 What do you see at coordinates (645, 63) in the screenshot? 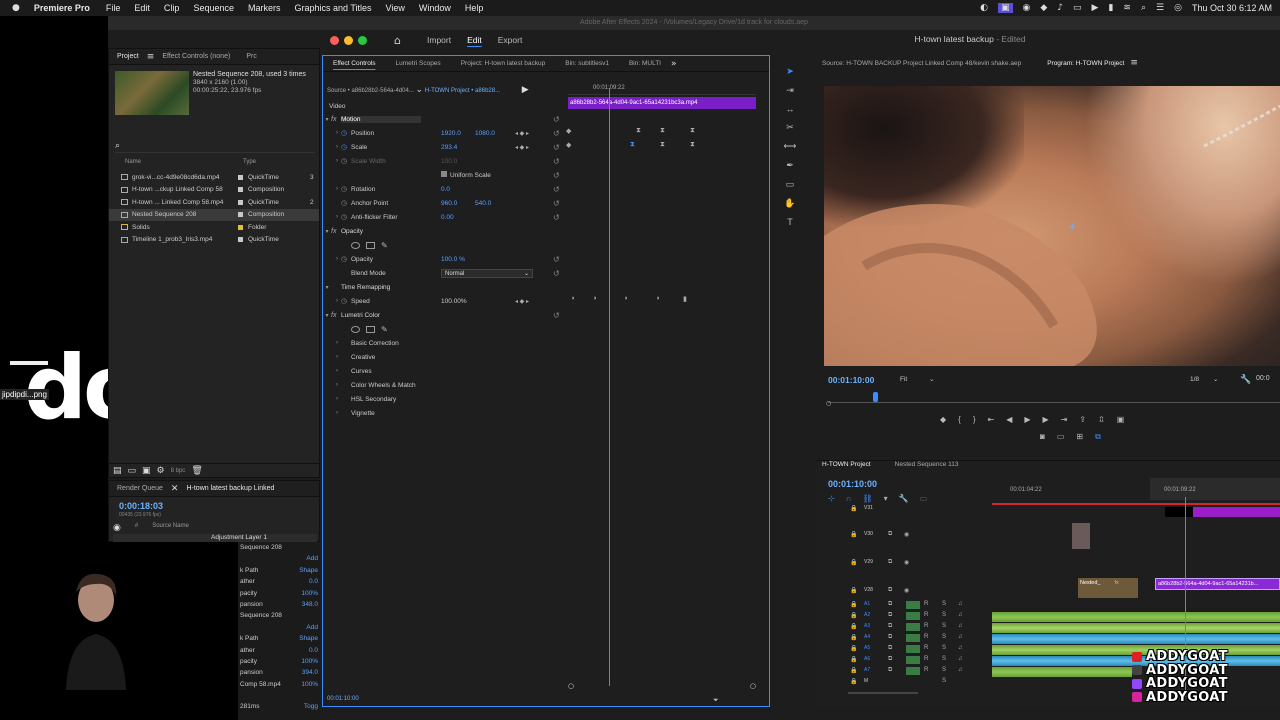
I see `tab-bin-multi: Bin: MULTI` at bounding box center [645, 63].